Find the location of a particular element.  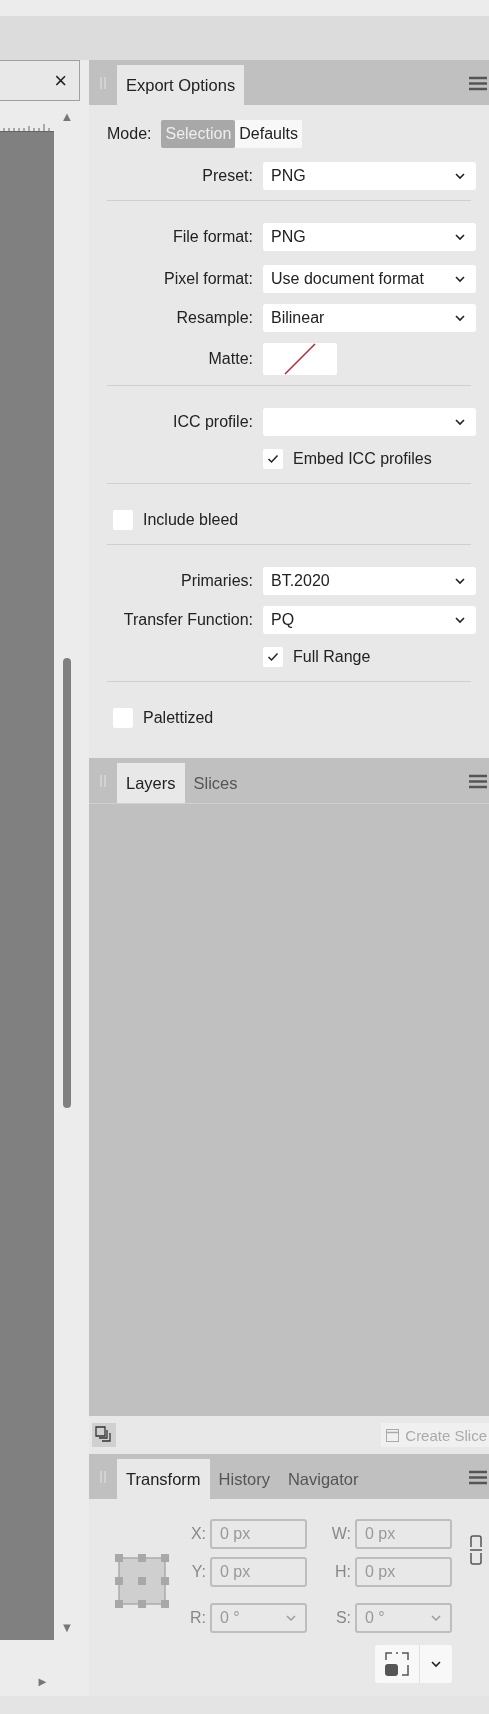

checkbox-label: Include bleed is located at coordinates (191, 520).